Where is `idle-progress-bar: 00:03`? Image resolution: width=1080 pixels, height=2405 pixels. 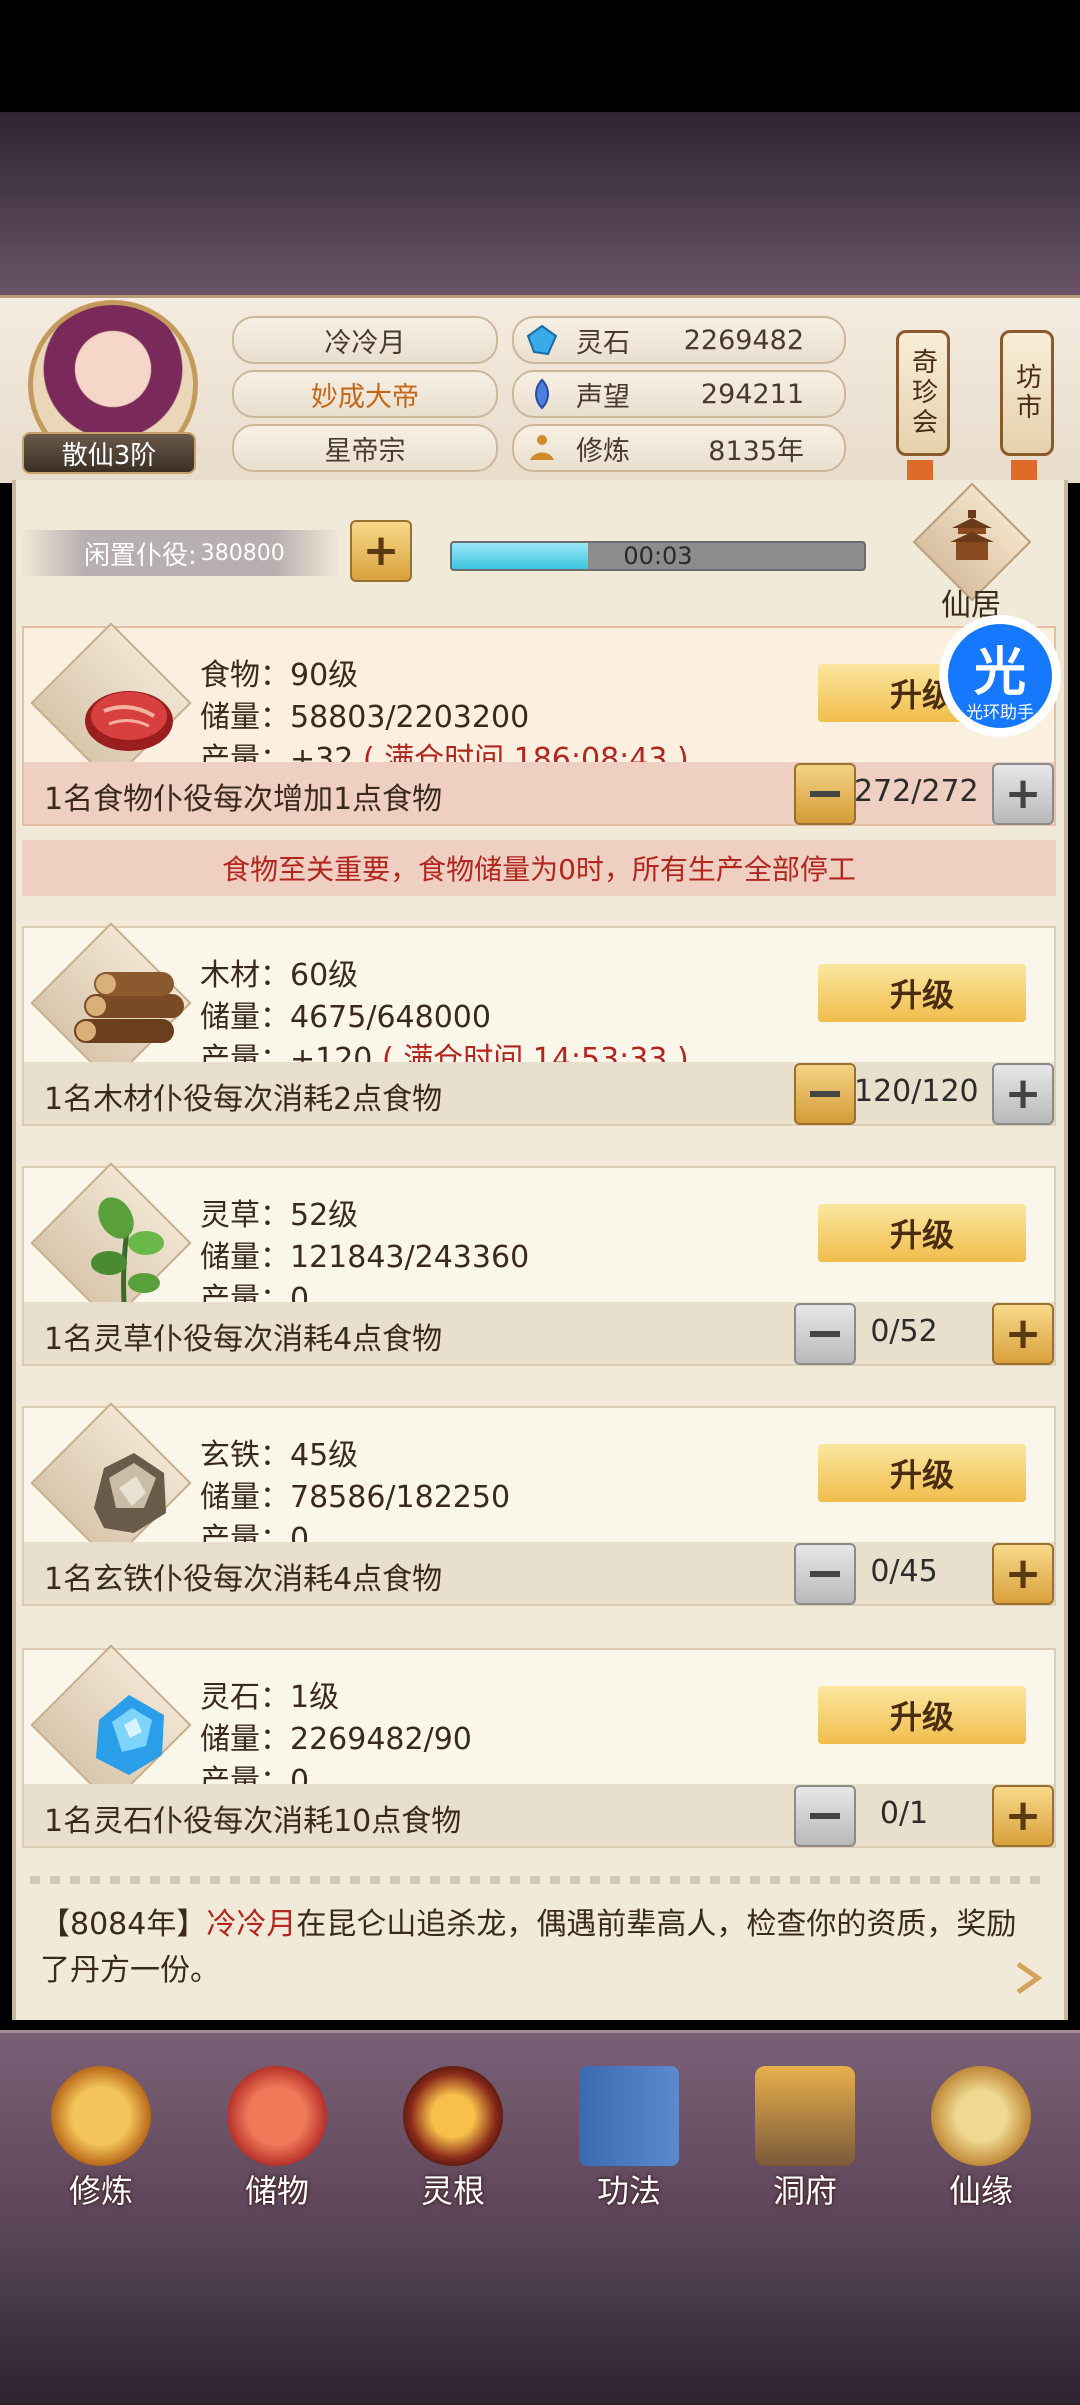 idle-progress-bar: 00:03 is located at coordinates (658, 556).